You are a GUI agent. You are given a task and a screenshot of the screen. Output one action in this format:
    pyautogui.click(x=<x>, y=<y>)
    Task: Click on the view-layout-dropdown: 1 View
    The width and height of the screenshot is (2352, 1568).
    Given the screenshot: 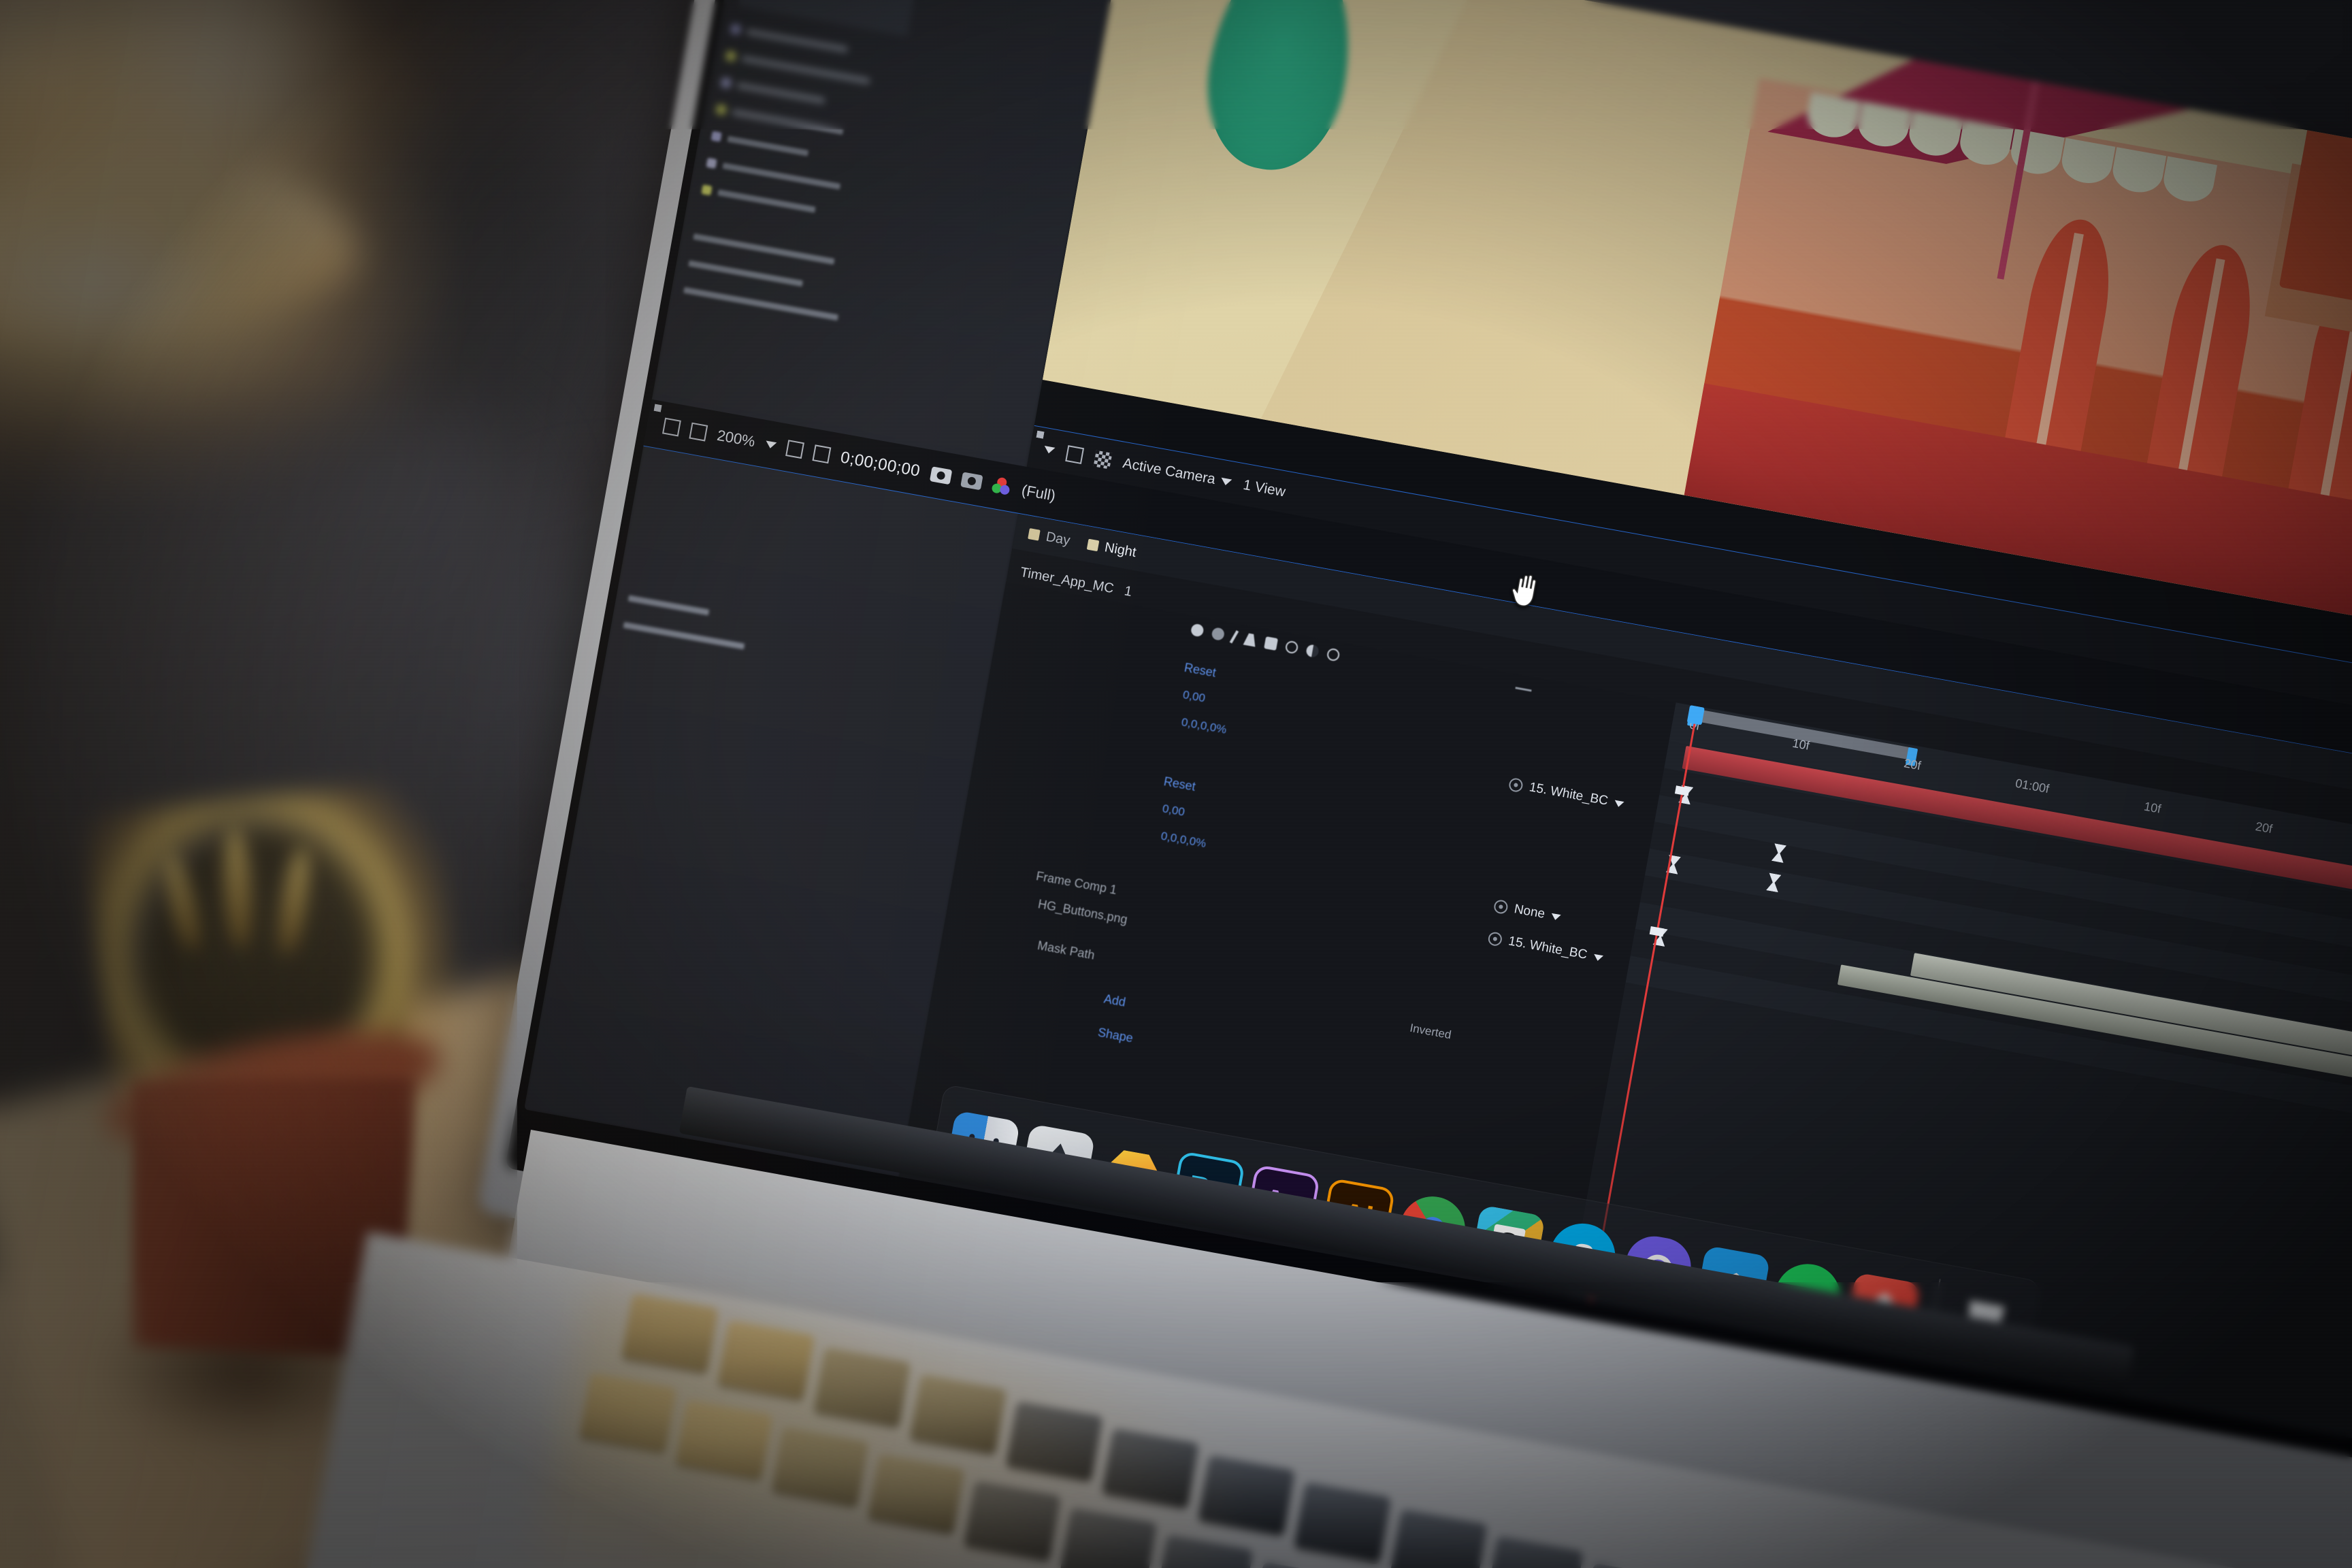 What is the action you would take?
    pyautogui.click(x=1264, y=488)
    